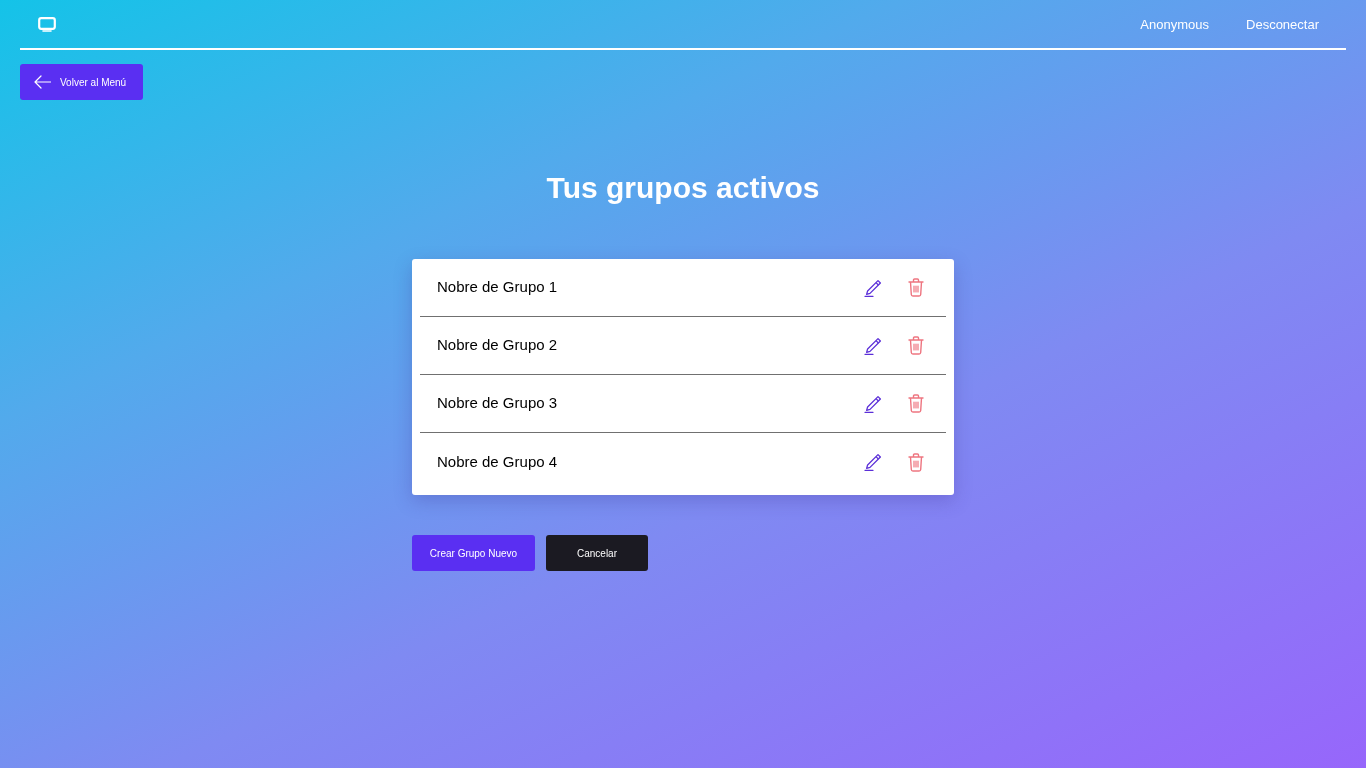 The width and height of the screenshot is (1366, 768). I want to click on group-name: Nobre de Grupo 3, so click(498, 403).